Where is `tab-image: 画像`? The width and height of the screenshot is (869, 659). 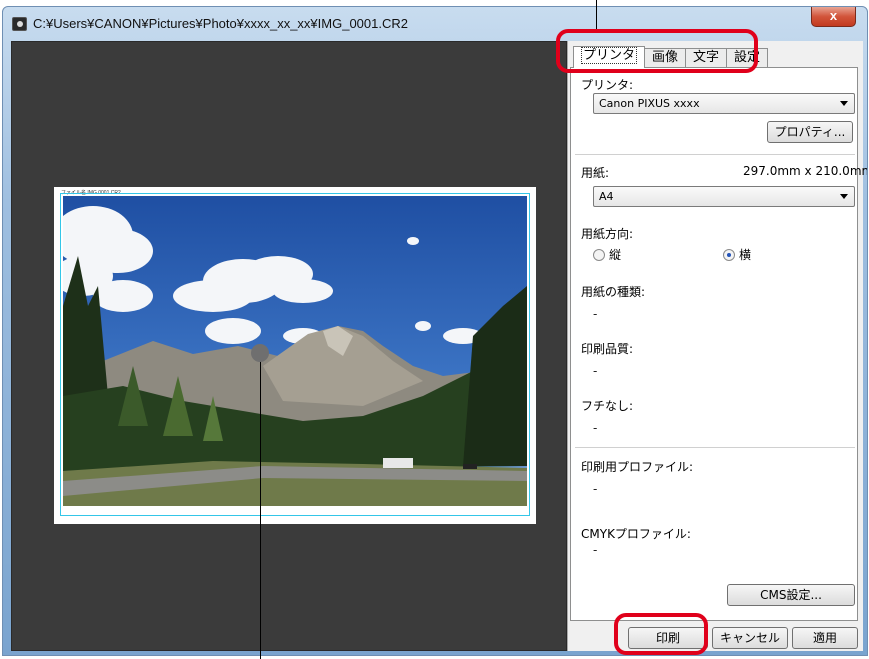 tab-image: 画像 is located at coordinates (665, 58).